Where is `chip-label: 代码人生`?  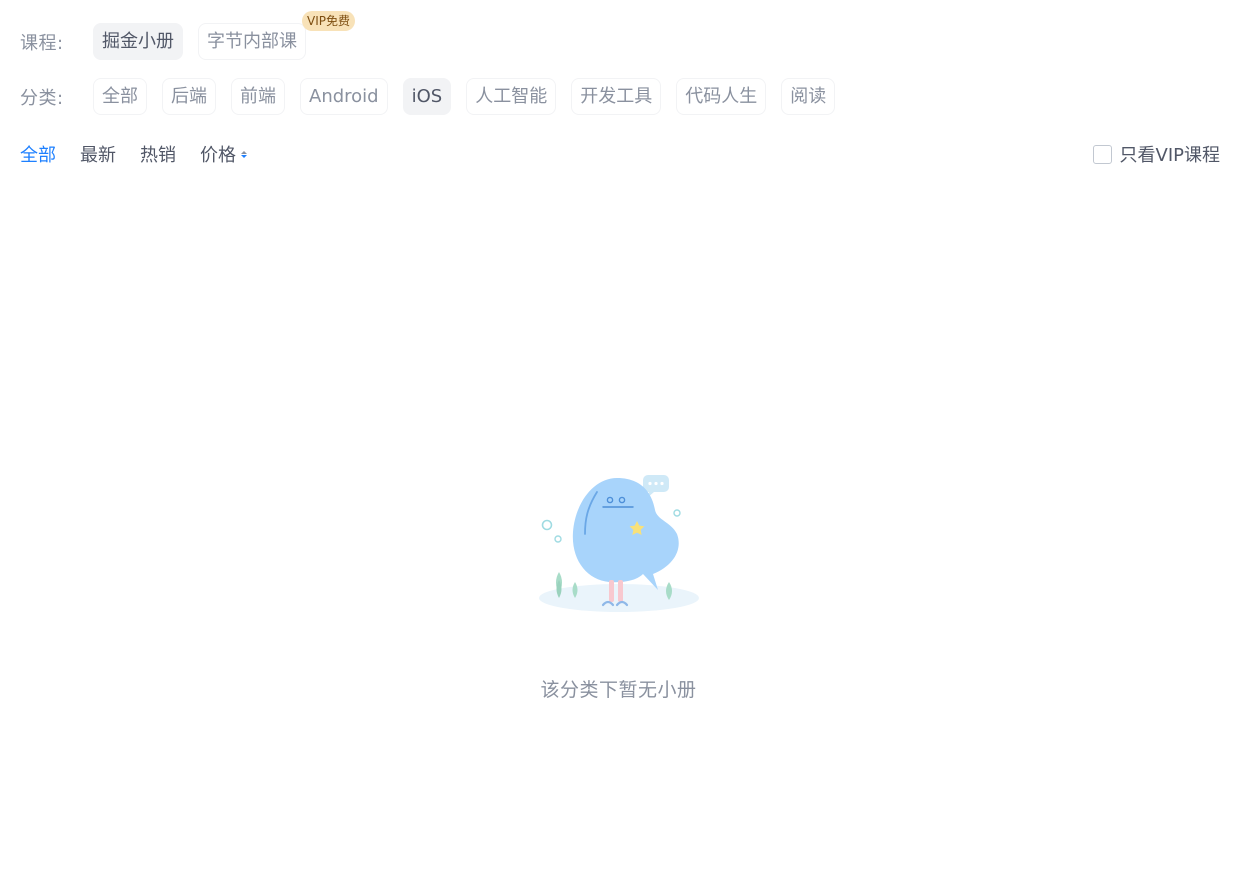
chip-label: 代码人生 is located at coordinates (721, 96).